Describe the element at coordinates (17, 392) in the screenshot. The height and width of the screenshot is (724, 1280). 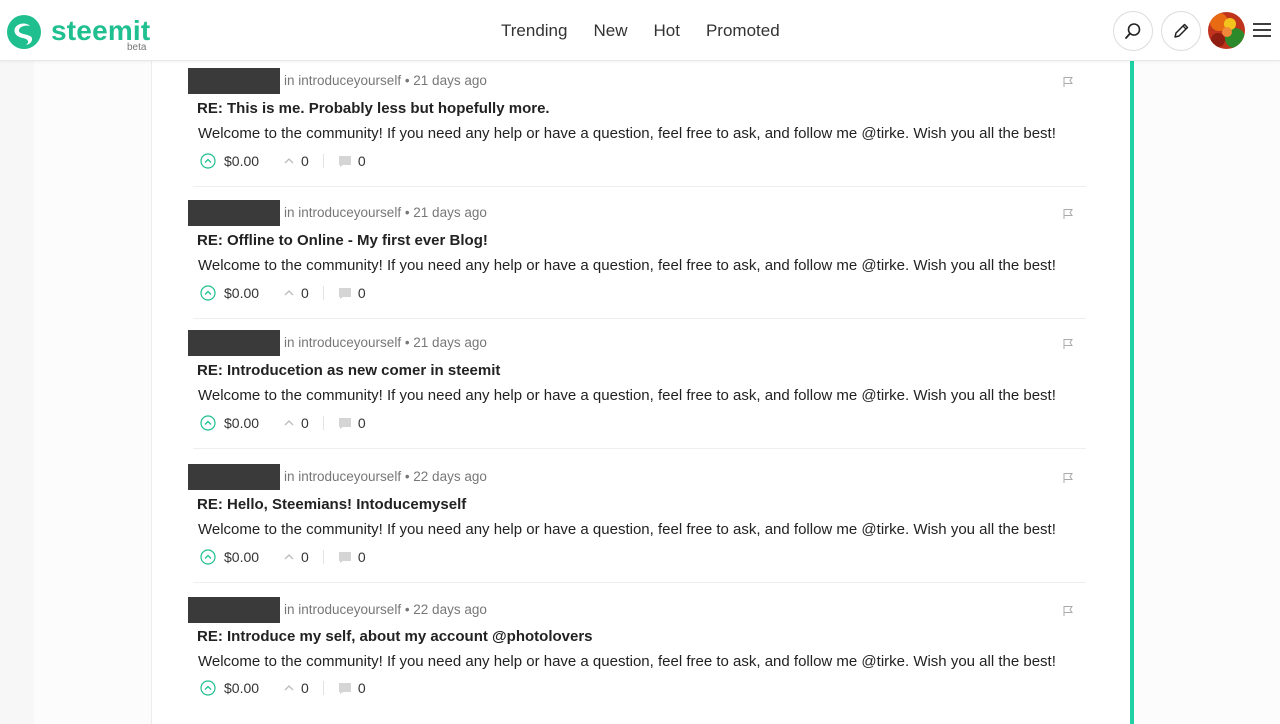
I see `left-gutter` at that location.